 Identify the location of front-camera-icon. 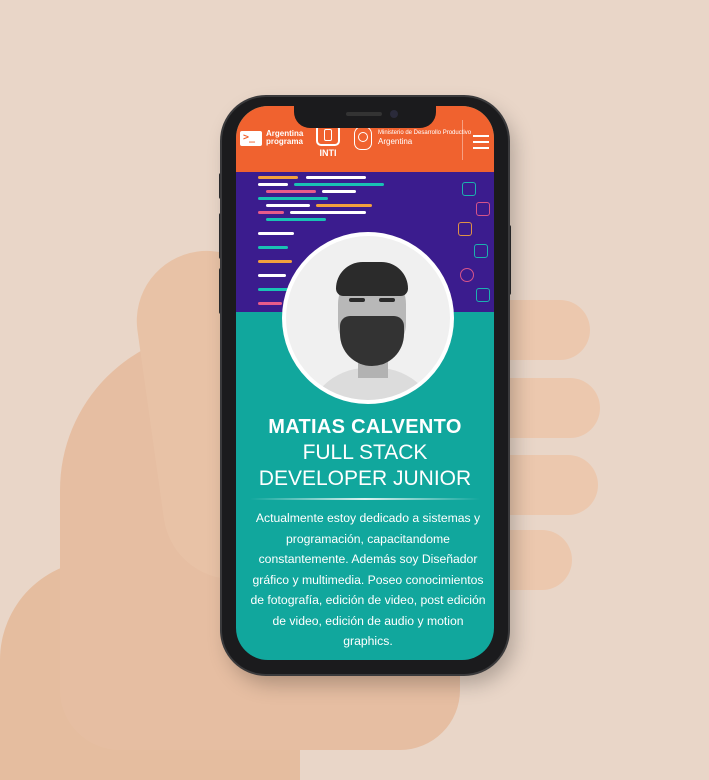
(394, 114).